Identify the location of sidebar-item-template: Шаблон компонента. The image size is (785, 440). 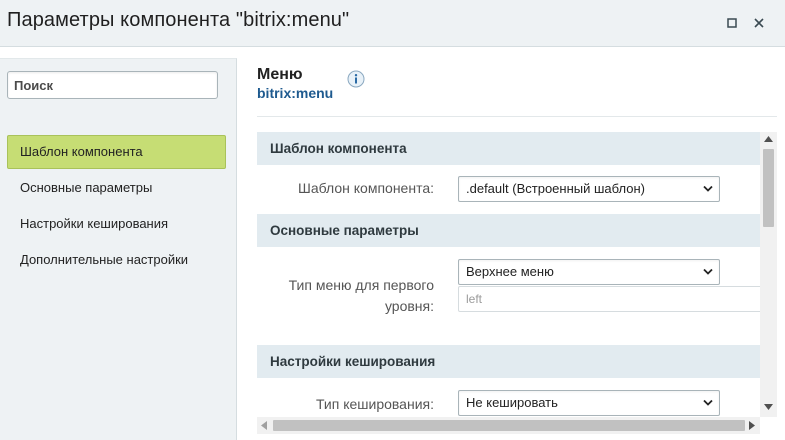
(116, 152).